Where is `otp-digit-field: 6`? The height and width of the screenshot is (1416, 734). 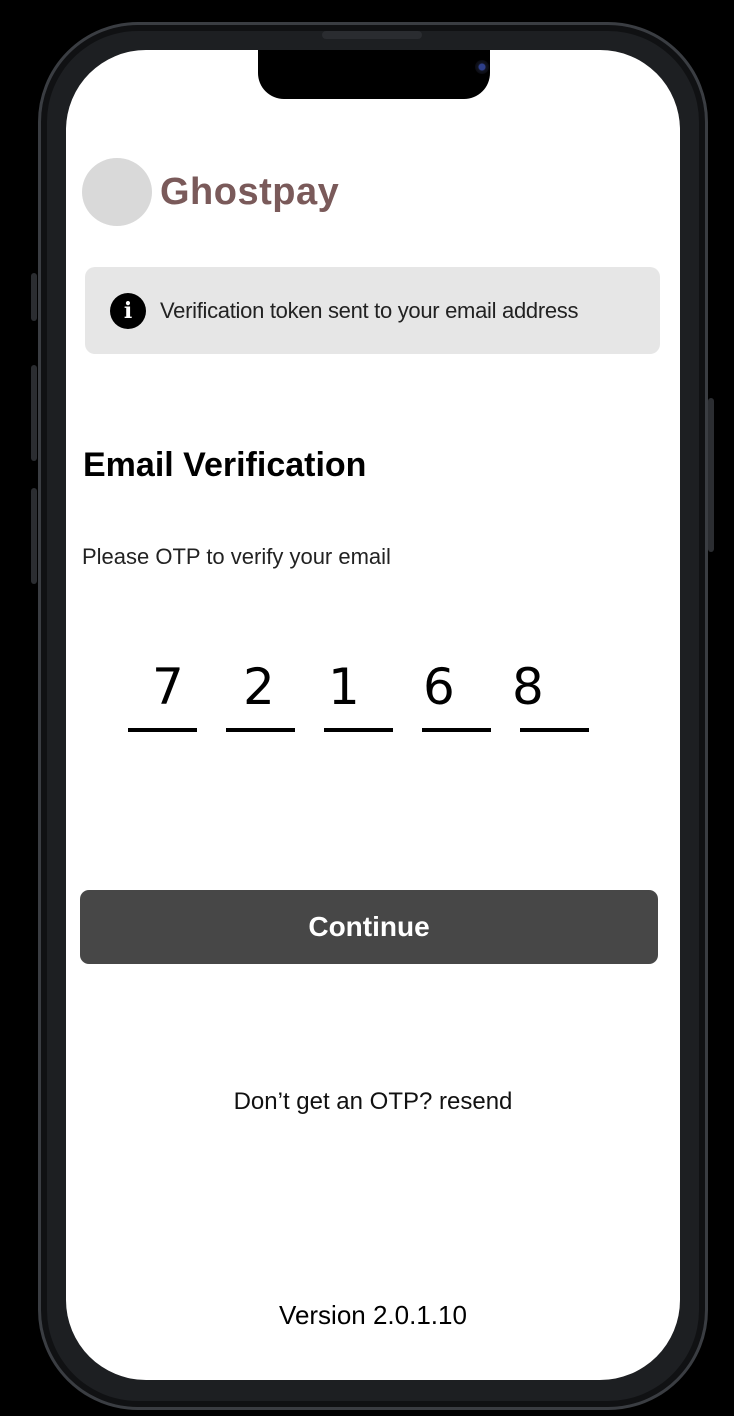 otp-digit-field: 6 is located at coordinates (456, 692).